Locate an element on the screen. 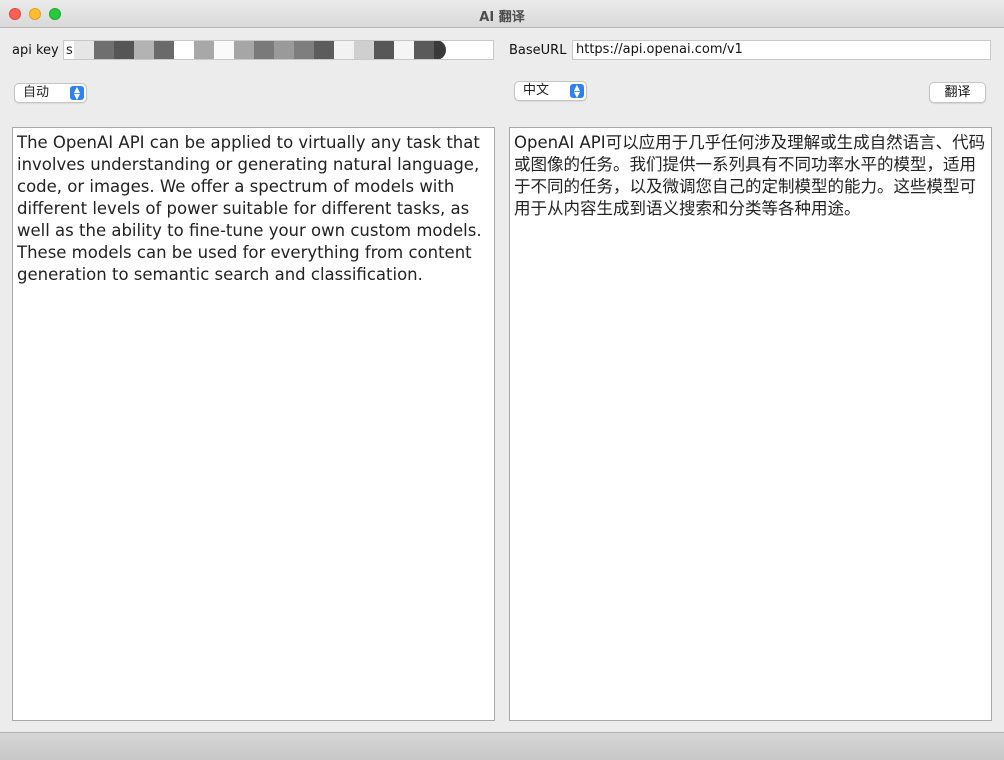  title-bar: AI 翻译 is located at coordinates (502, 14).